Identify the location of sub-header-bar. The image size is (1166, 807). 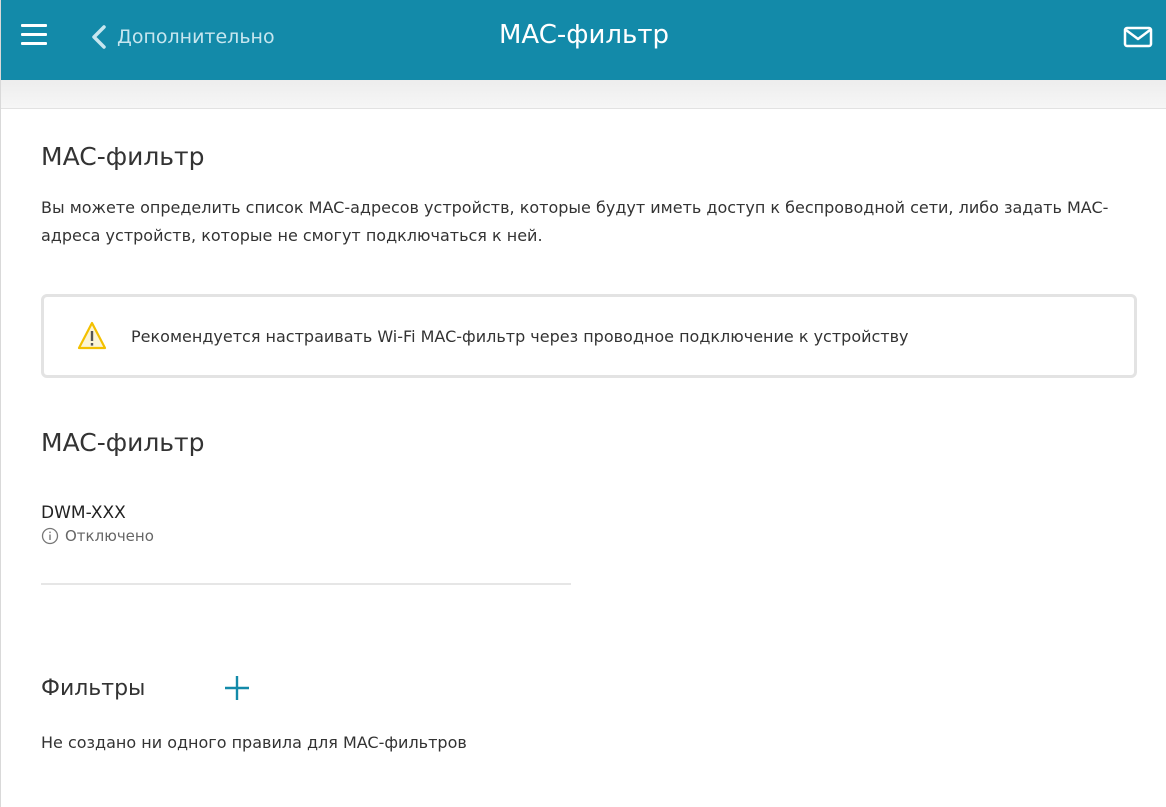
(583, 94).